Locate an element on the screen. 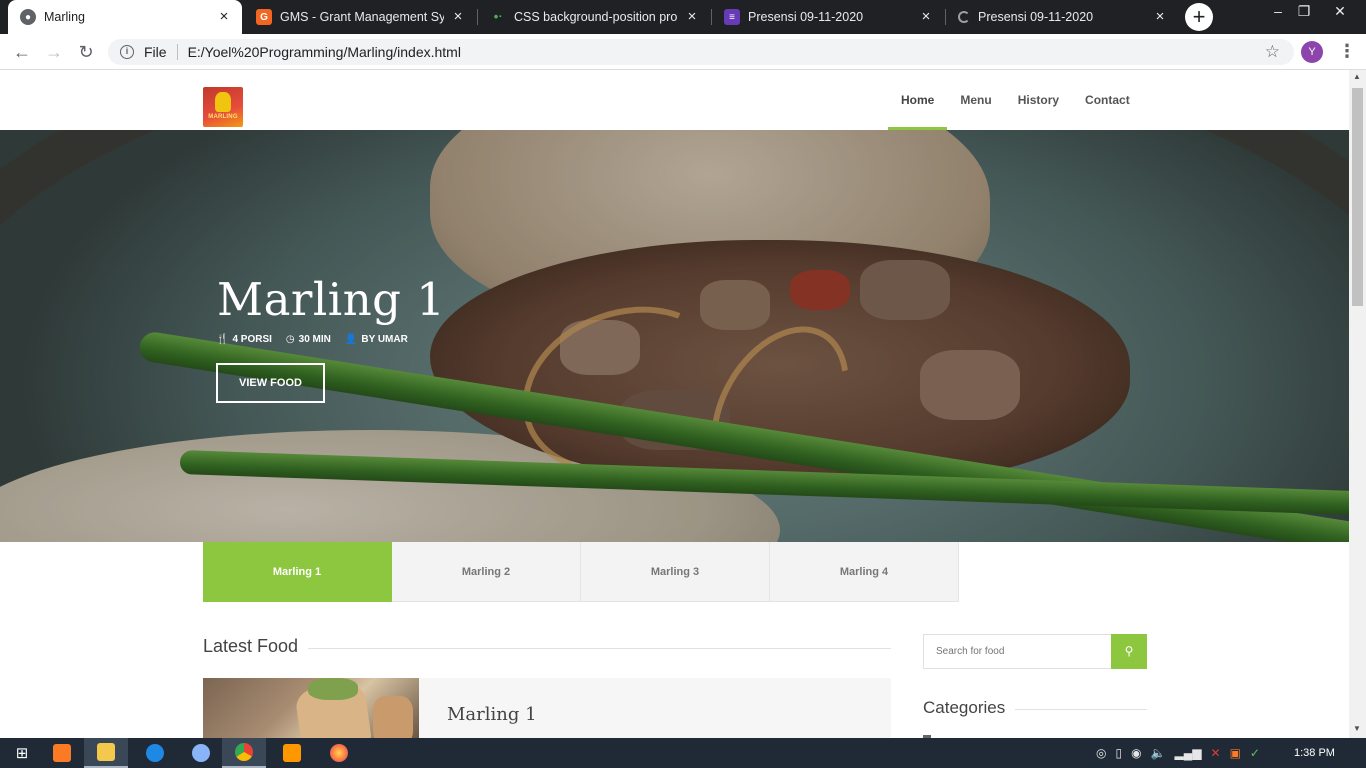  taskbar-firefox is located at coordinates (339, 753).